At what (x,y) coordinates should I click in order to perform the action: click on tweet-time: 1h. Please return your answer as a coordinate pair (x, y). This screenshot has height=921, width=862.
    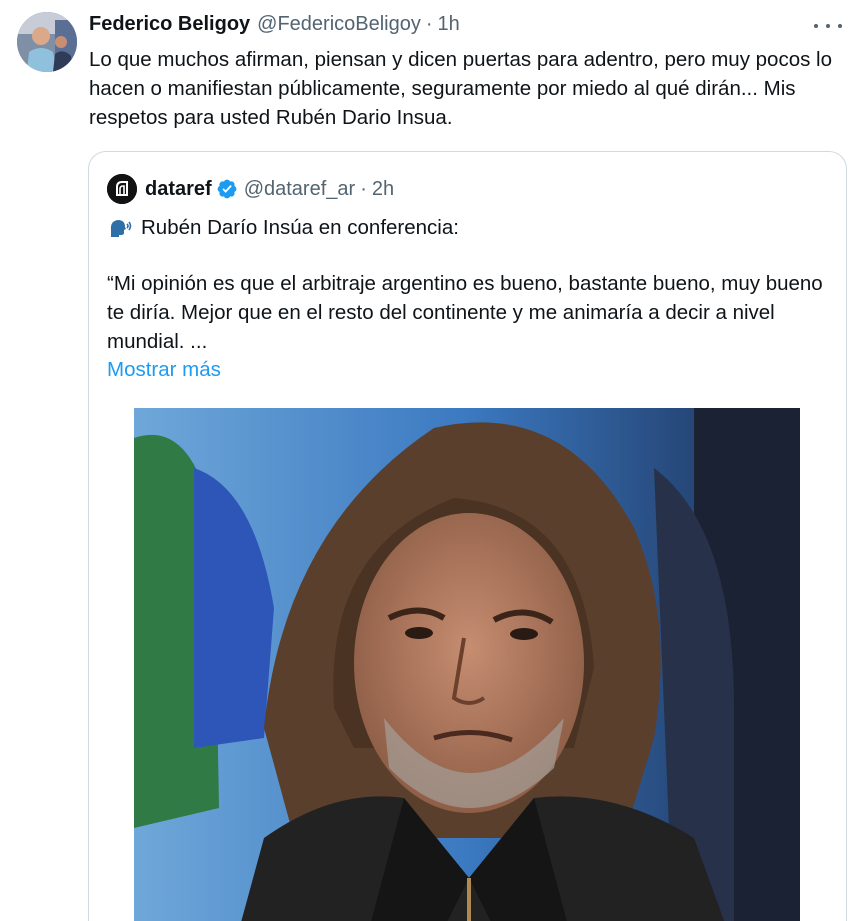
    Looking at the image, I should click on (449, 24).